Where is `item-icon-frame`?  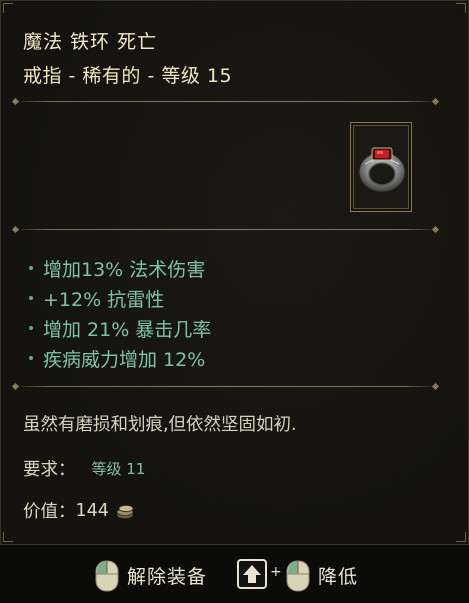 item-icon-frame is located at coordinates (381, 167).